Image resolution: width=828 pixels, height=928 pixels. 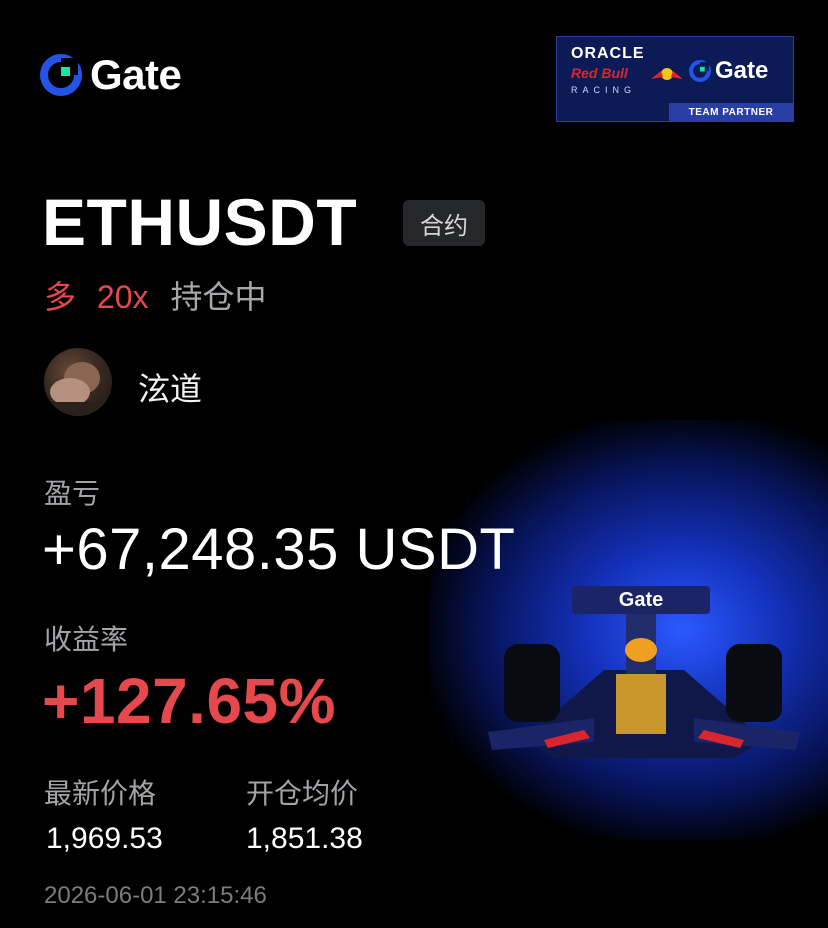 What do you see at coordinates (742, 70) in the screenshot?
I see `partner-brand: Gate` at bounding box center [742, 70].